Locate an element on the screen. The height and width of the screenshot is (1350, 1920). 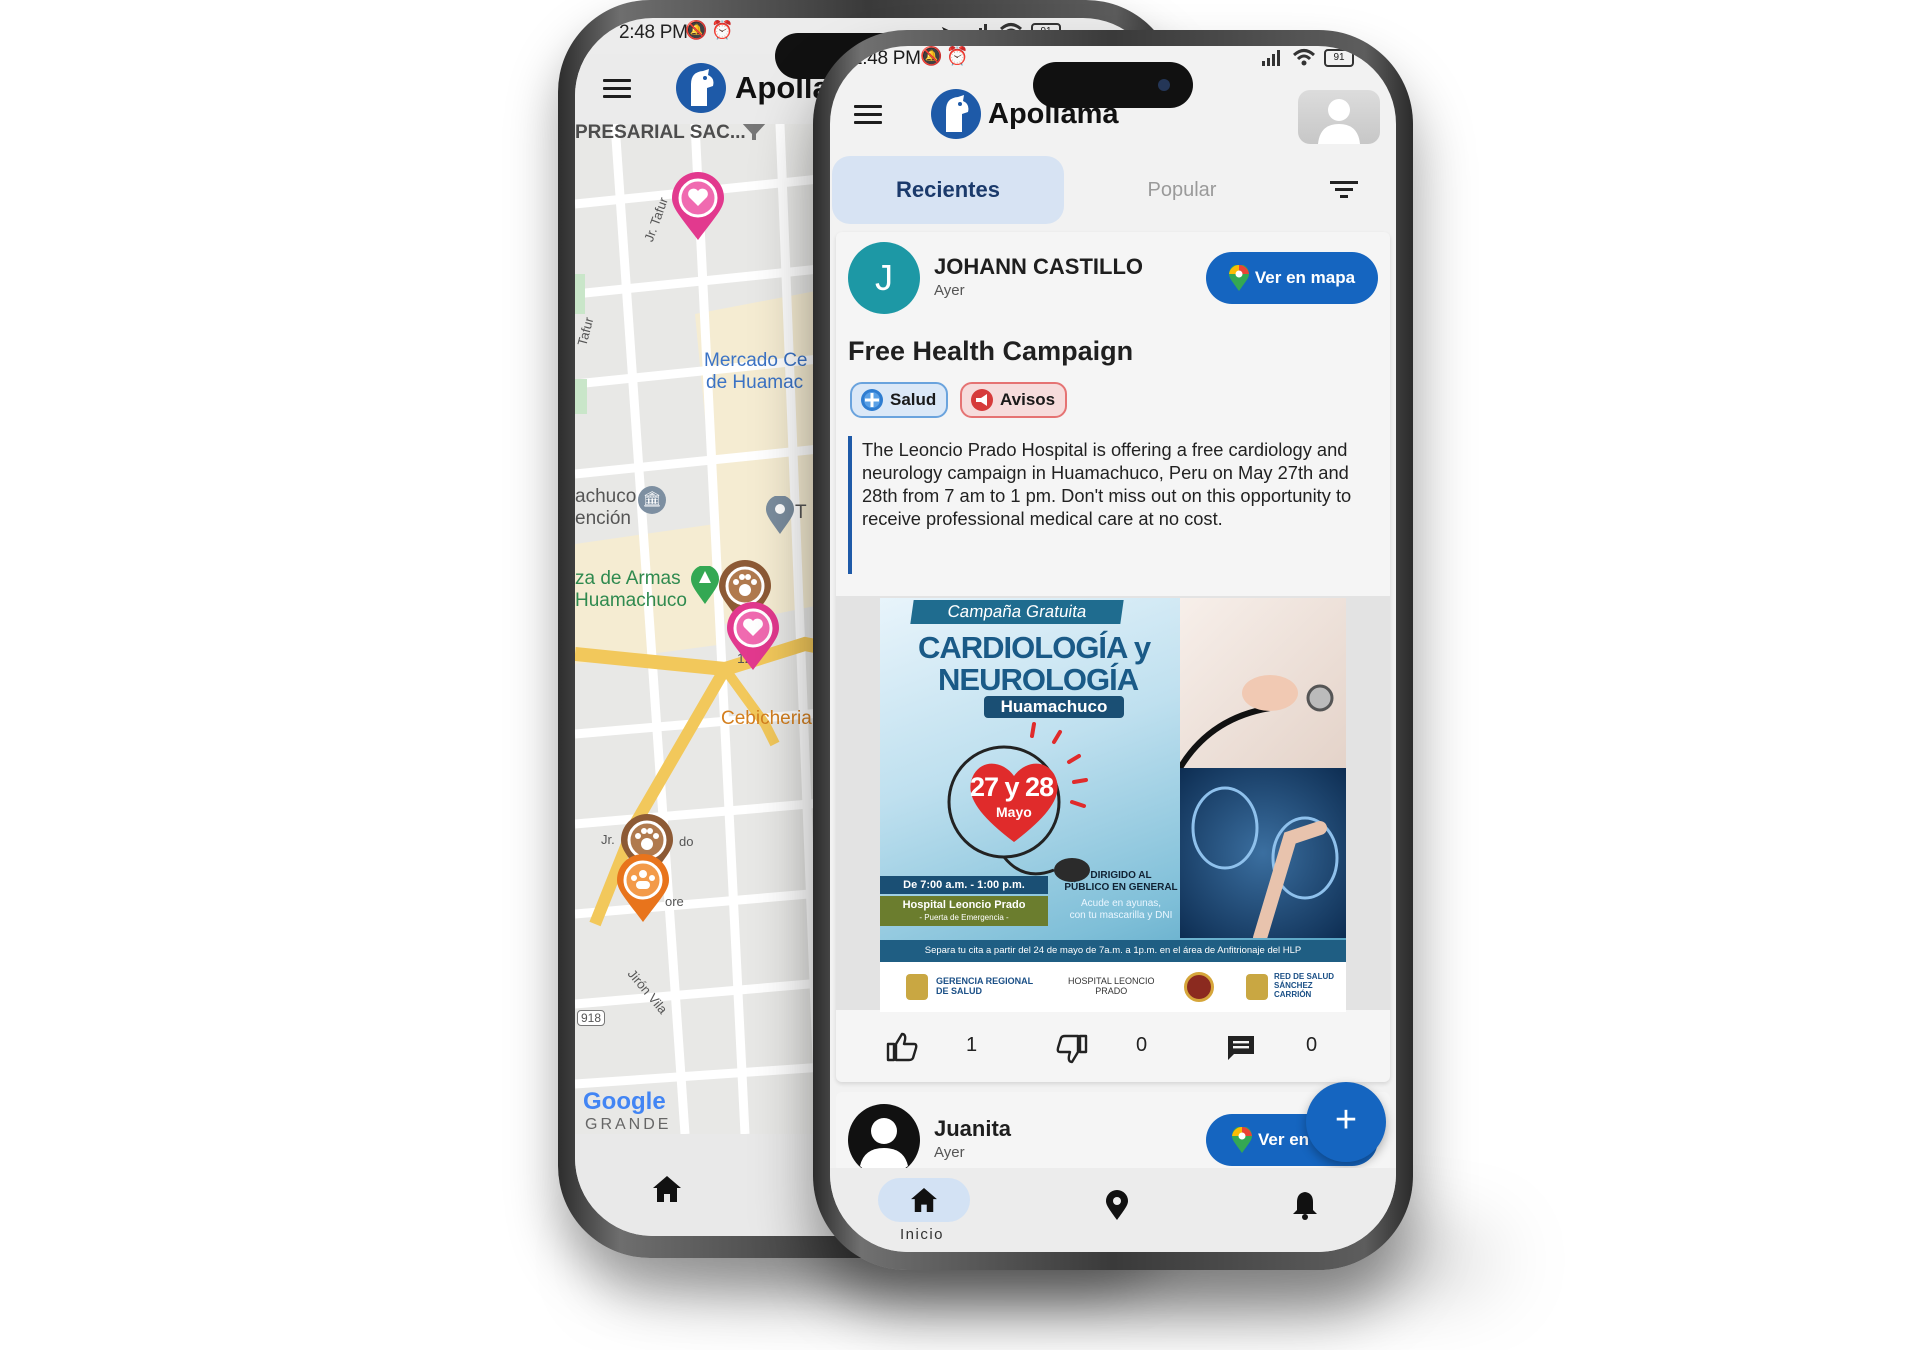
community-marker-icon is located at coordinates (643, 888).